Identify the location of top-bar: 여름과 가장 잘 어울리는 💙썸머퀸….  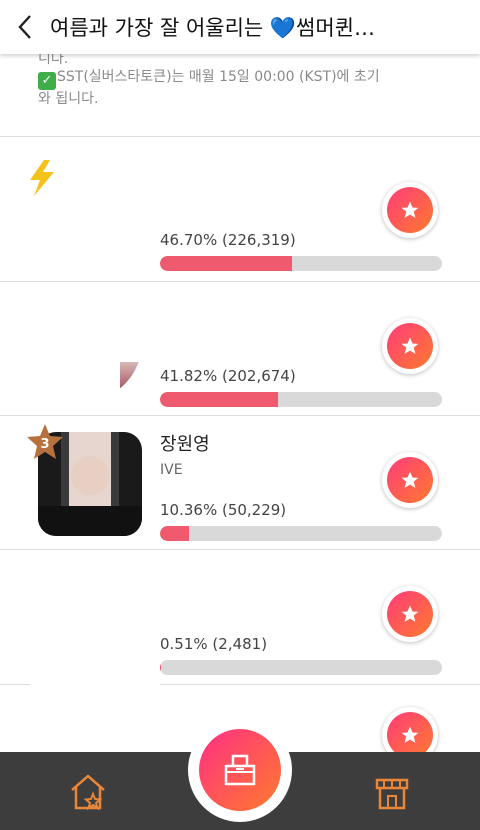
(240, 27).